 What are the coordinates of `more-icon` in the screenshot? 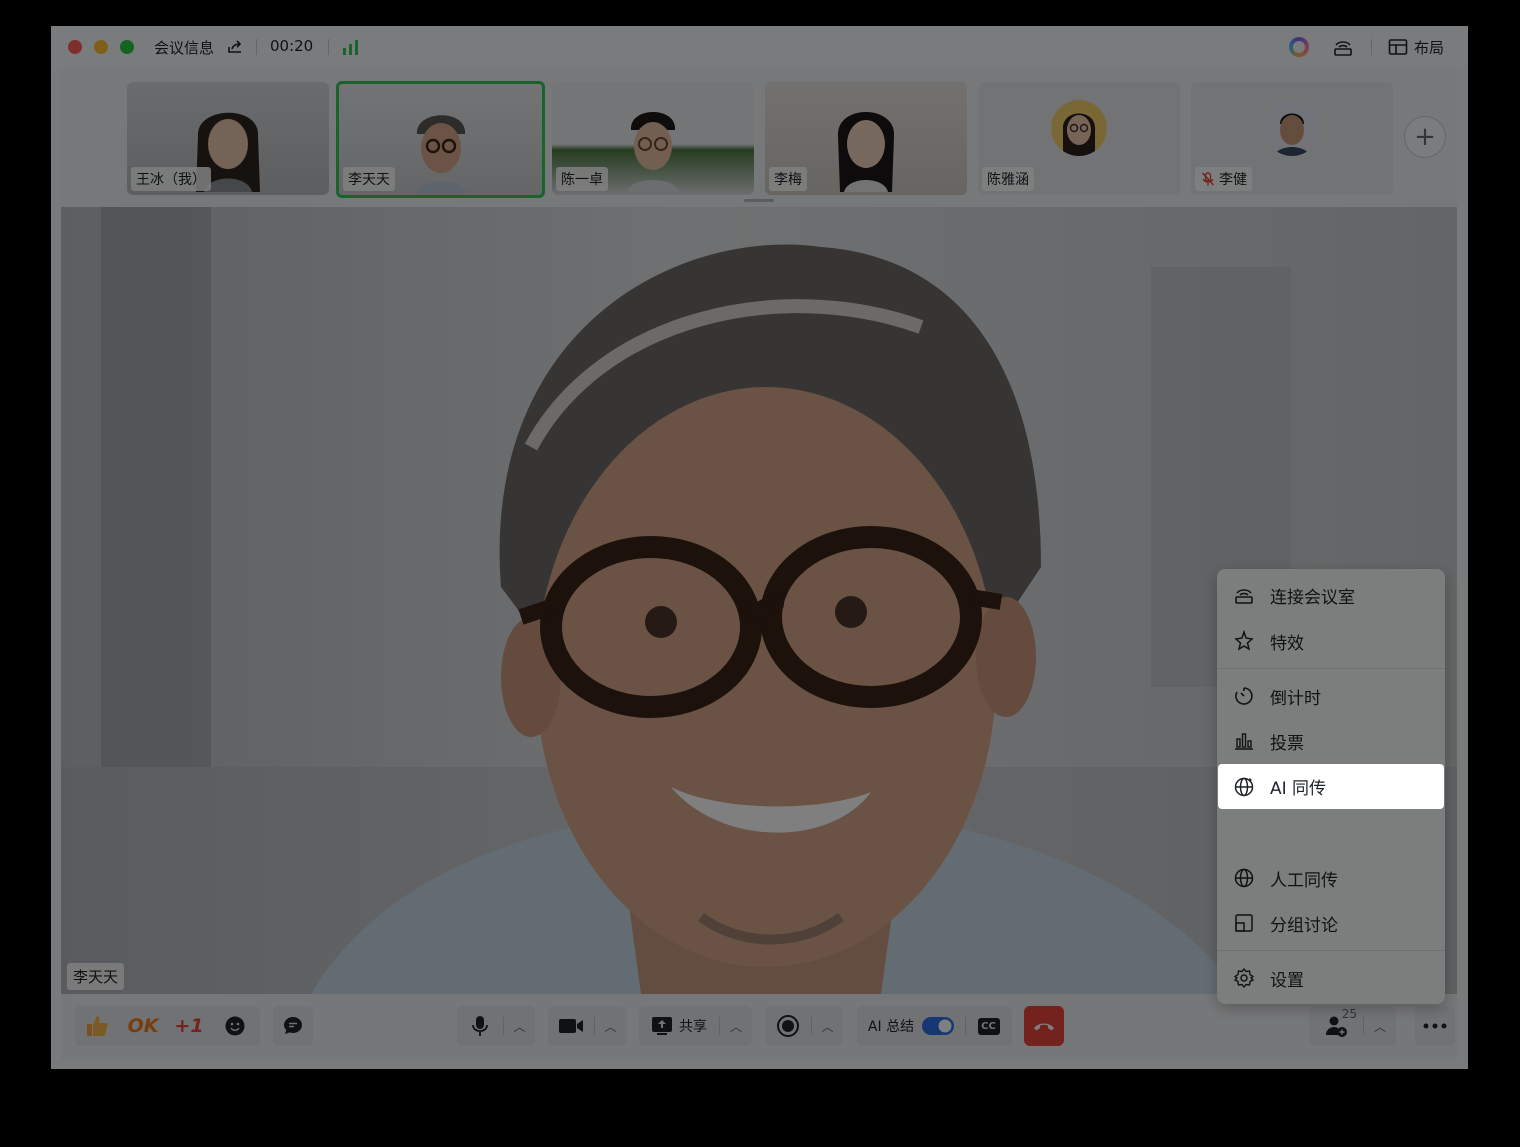 It's located at (1435, 1026).